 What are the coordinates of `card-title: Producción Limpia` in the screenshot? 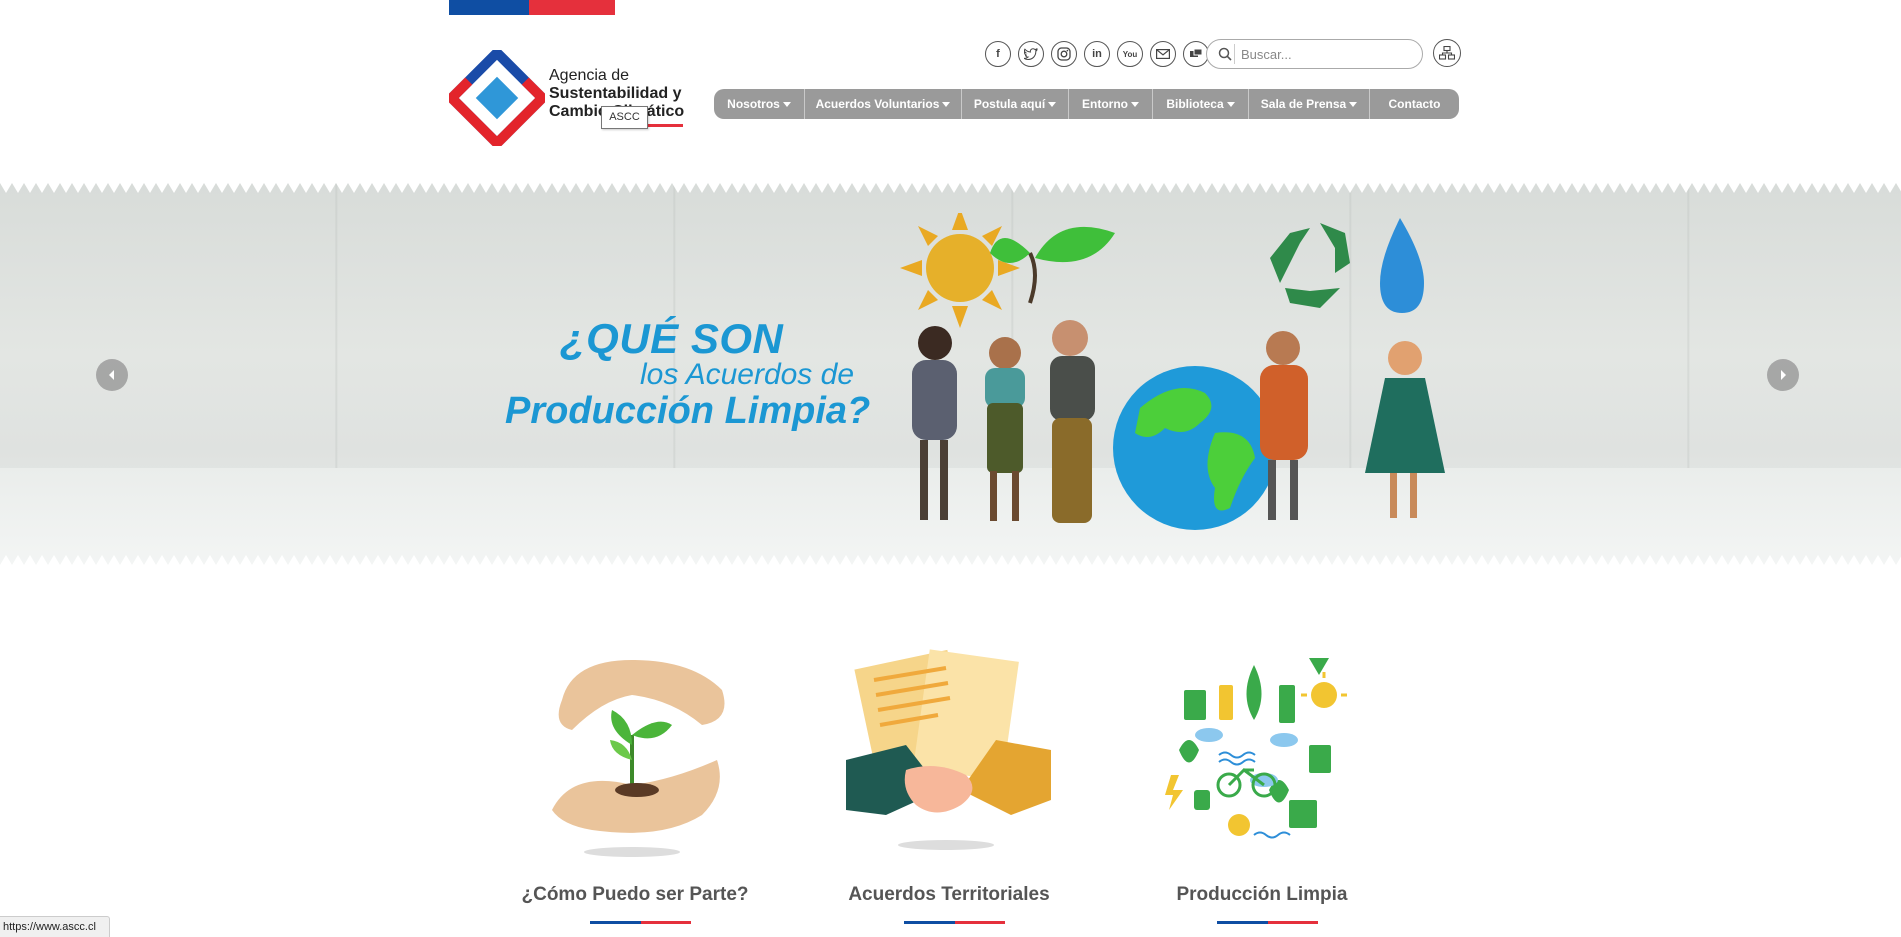 It's located at (1262, 895).